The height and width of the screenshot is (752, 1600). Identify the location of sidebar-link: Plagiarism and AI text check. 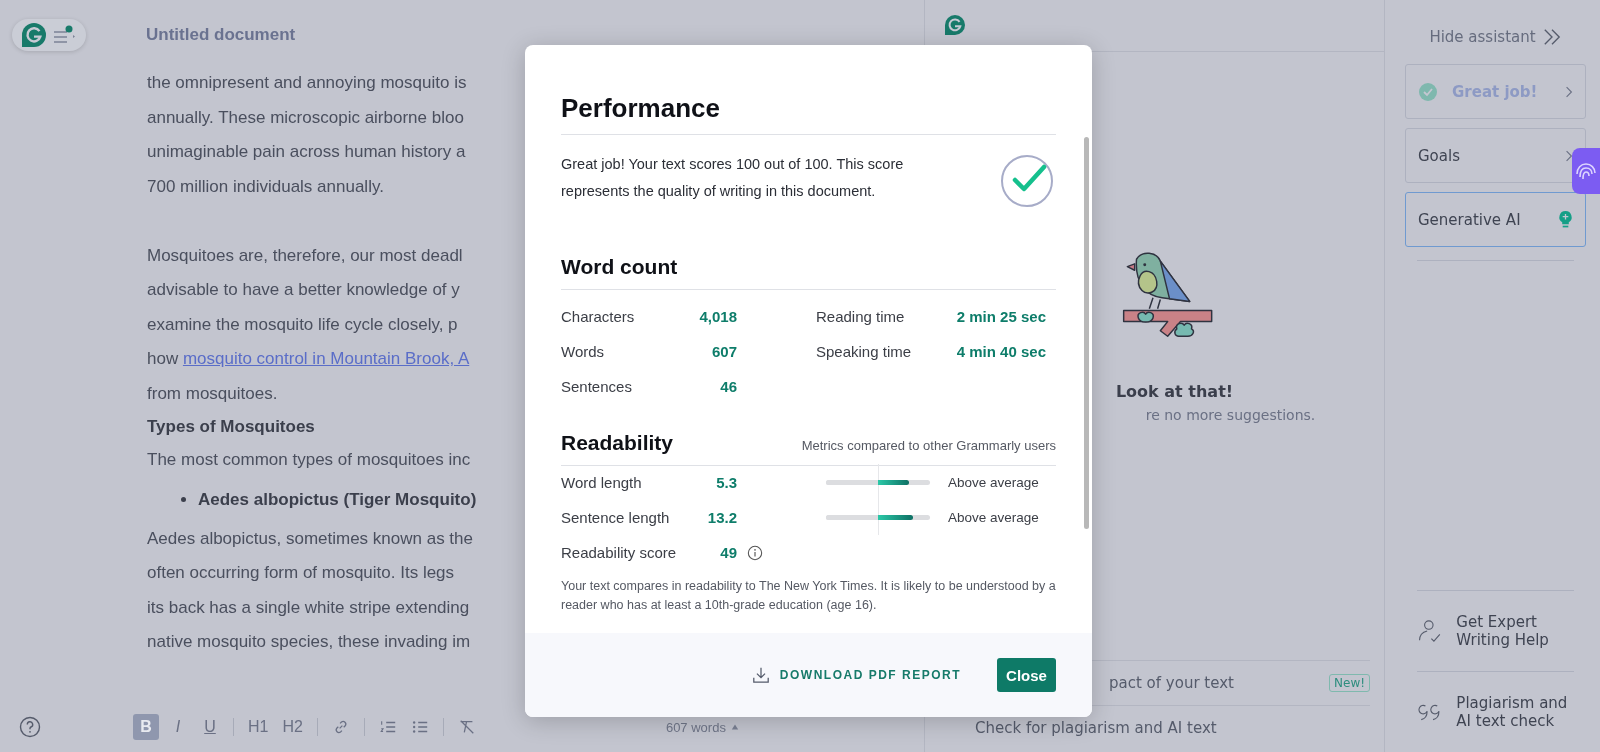
(1515, 712).